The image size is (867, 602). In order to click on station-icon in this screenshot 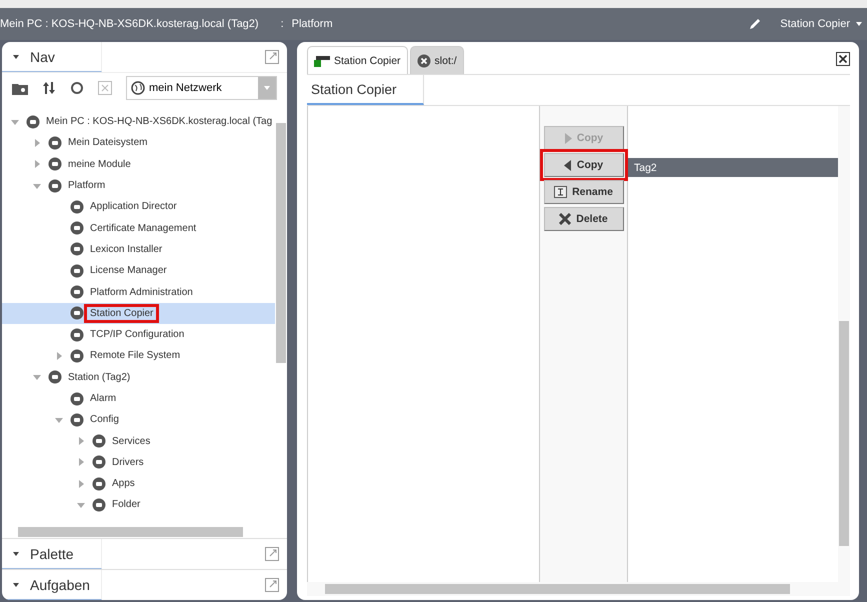, I will do `click(322, 60)`.